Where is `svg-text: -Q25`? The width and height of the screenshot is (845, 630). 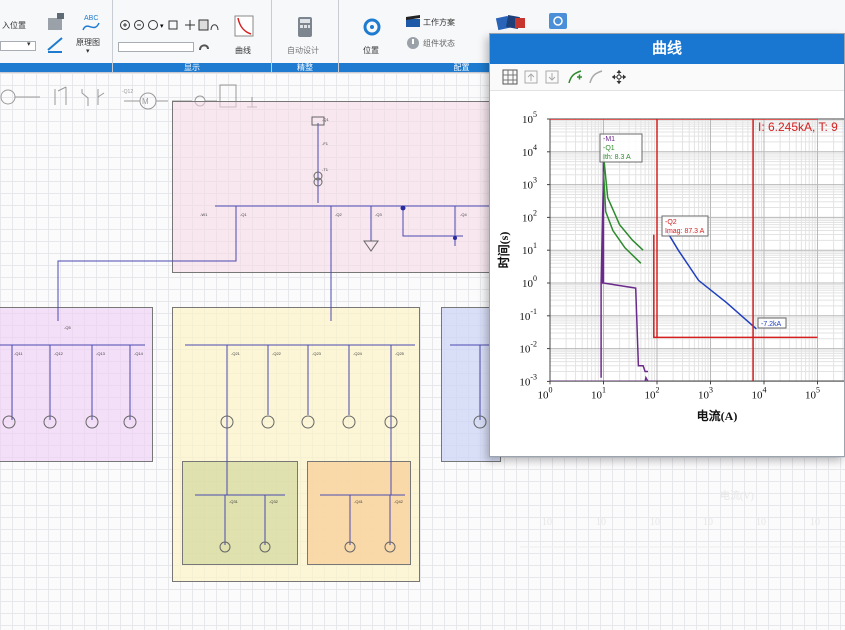
svg-text: -Q25 is located at coordinates (400, 353).